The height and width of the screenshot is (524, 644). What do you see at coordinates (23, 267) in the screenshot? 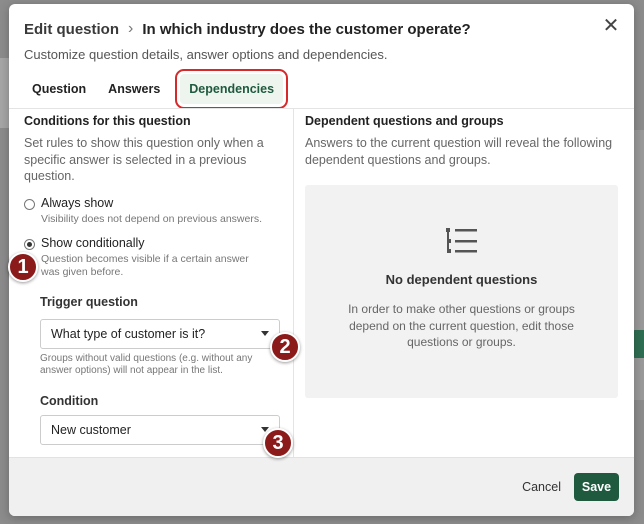
I see `annotation-marker-1: 1` at bounding box center [23, 267].